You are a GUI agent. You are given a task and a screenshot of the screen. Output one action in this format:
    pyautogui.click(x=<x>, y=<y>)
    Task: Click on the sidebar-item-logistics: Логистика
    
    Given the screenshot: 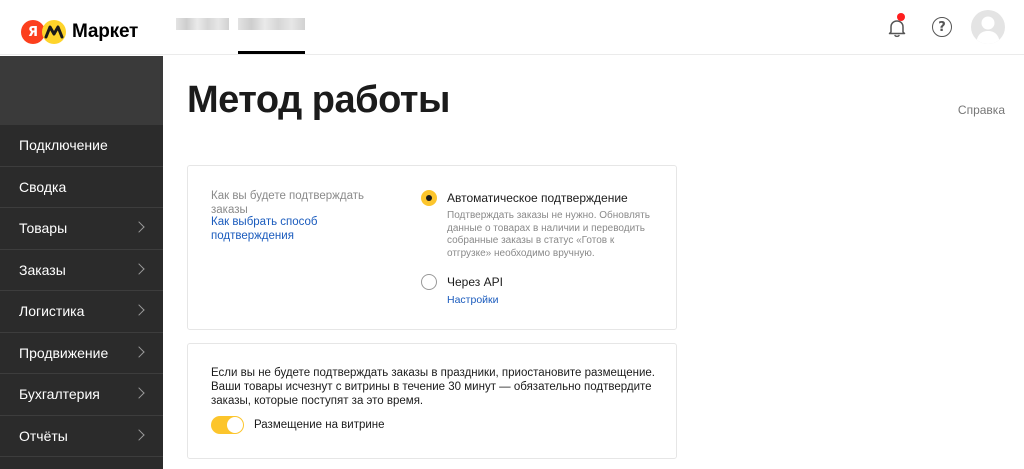 What is the action you would take?
    pyautogui.click(x=81, y=312)
    